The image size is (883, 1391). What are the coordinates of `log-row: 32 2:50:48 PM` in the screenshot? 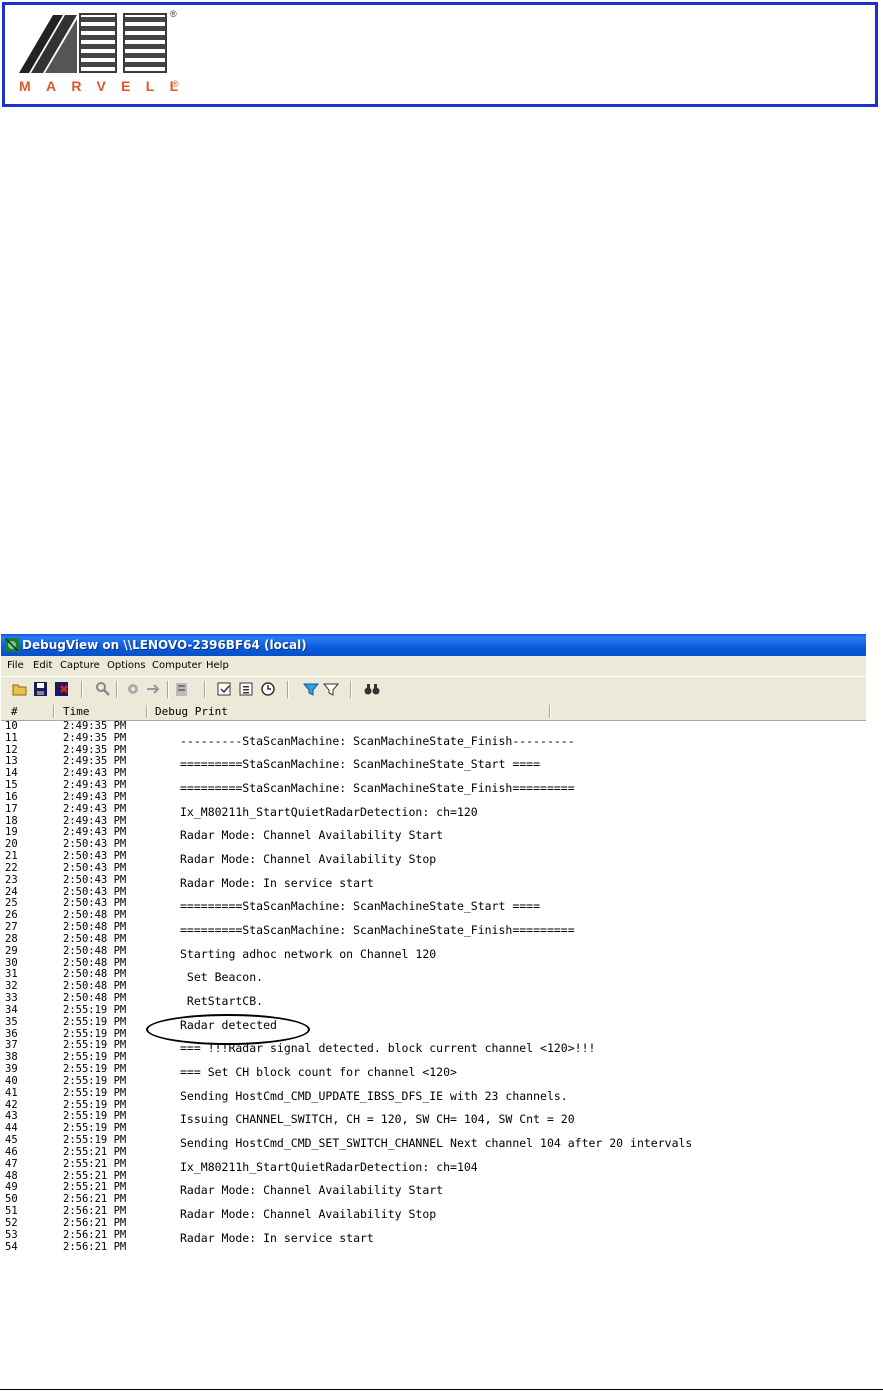 It's located at (433, 986).